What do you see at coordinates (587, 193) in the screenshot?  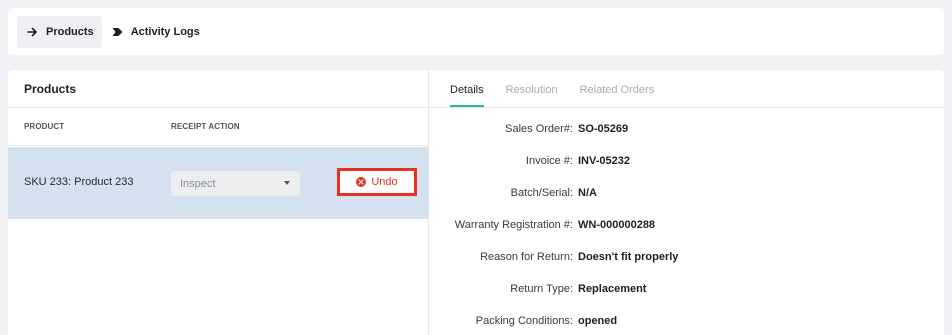 I see `detail-value: N/A` at bounding box center [587, 193].